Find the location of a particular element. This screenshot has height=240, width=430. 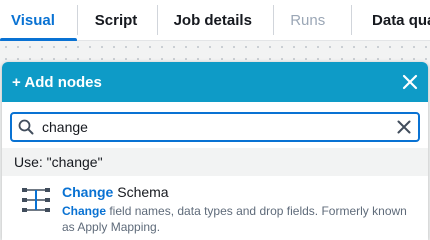

use-suggestion: Use: "change" is located at coordinates (215, 162).